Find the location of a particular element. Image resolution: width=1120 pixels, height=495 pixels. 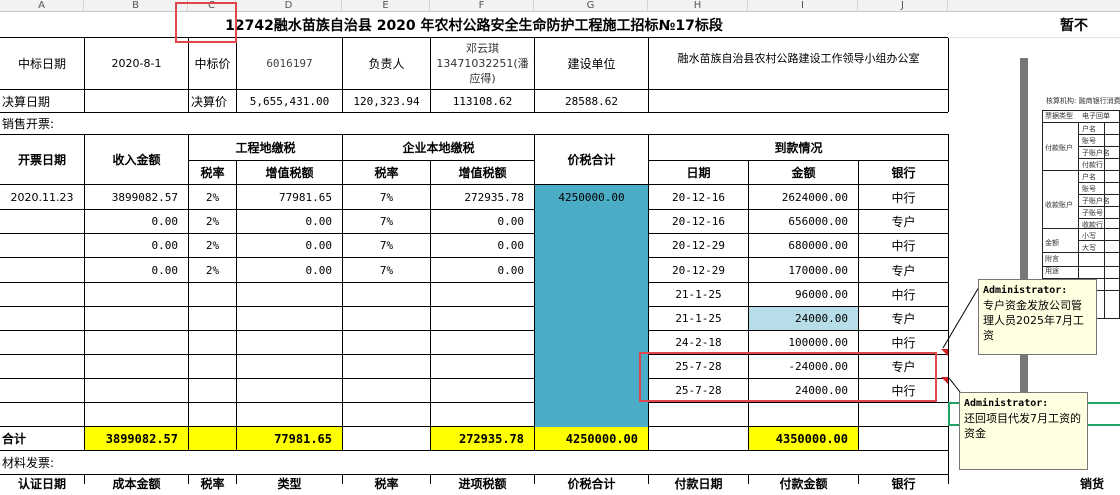

comment-2-text: 还回项目代发7月工资的资金 is located at coordinates (1022, 426).